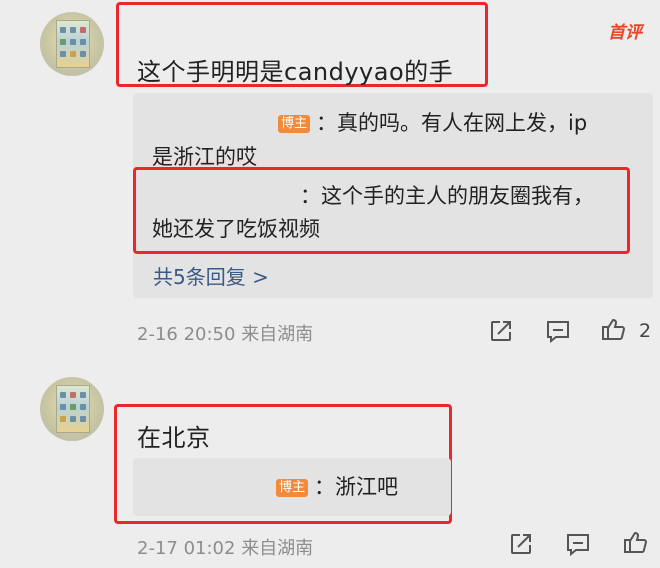 This screenshot has width=660, height=568. Describe the element at coordinates (447, 196) in the screenshot. I see `reply-text: ：这个手的主人的朋友圈我有，` at that location.